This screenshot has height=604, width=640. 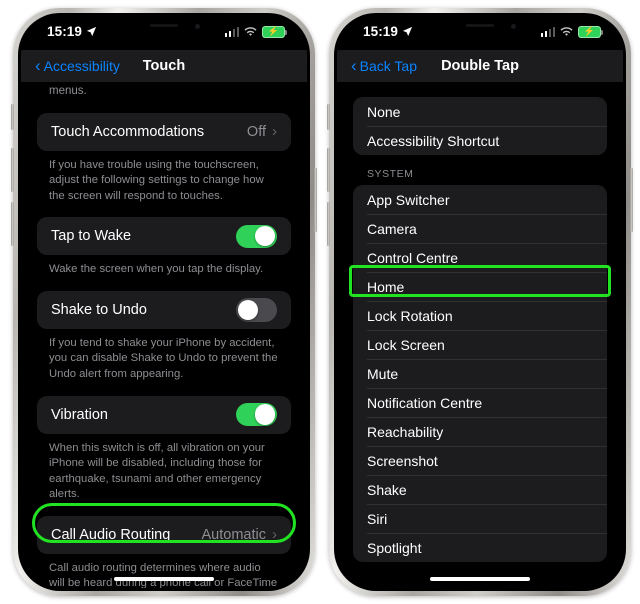 I want to click on status-time-label-left: 15:19, so click(x=65, y=31).